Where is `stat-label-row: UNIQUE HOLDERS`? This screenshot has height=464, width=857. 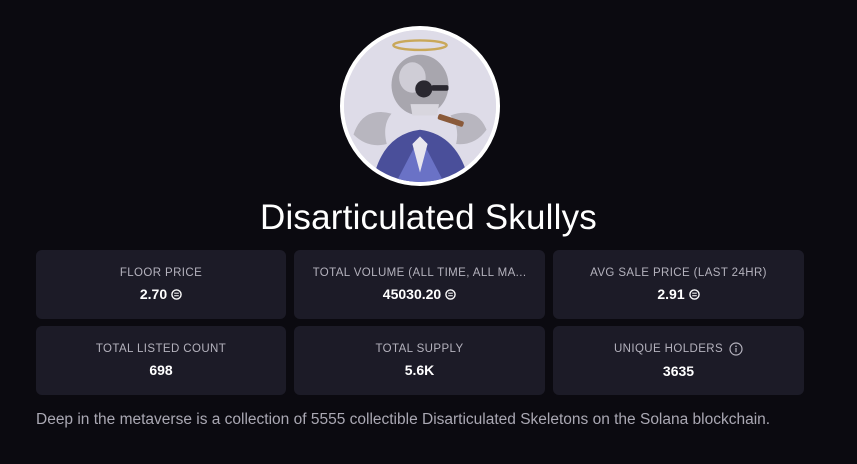 stat-label-row: UNIQUE HOLDERS is located at coordinates (678, 349).